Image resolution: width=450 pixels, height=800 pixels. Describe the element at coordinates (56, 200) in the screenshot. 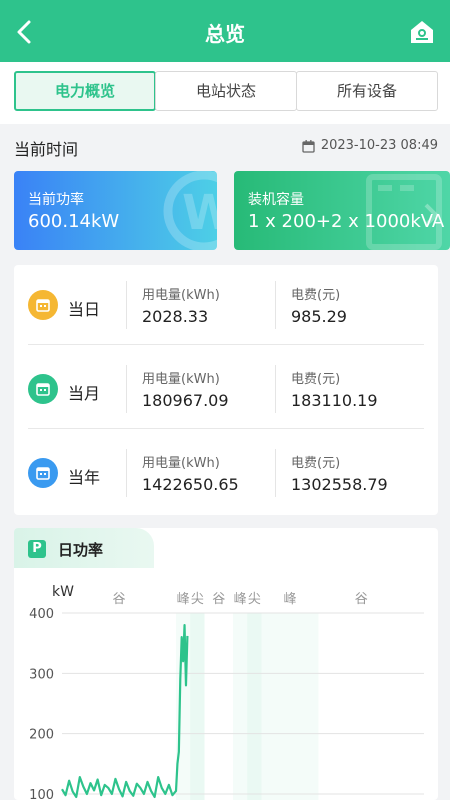

I see `current-power-label: 当前功率` at that location.